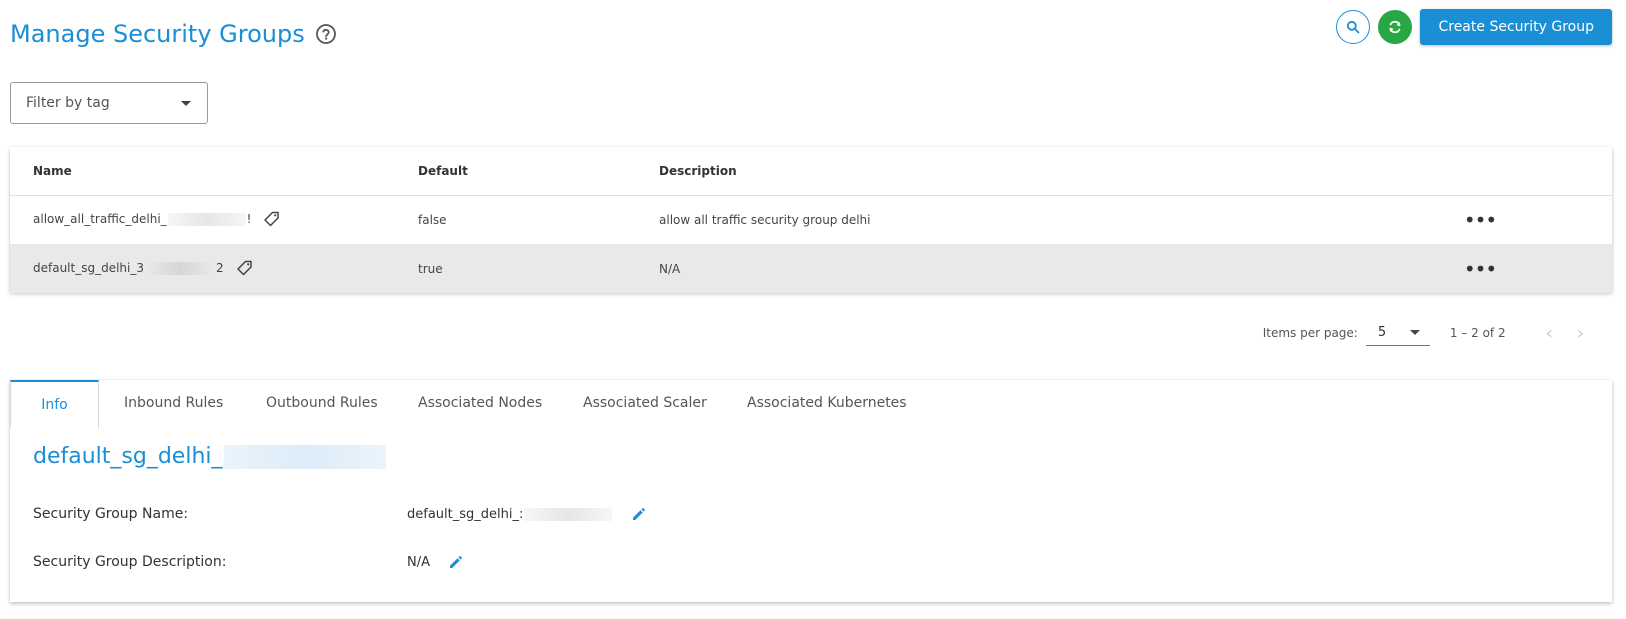 The image size is (1626, 619). What do you see at coordinates (326, 34) in the screenshot?
I see `help-icon` at bounding box center [326, 34].